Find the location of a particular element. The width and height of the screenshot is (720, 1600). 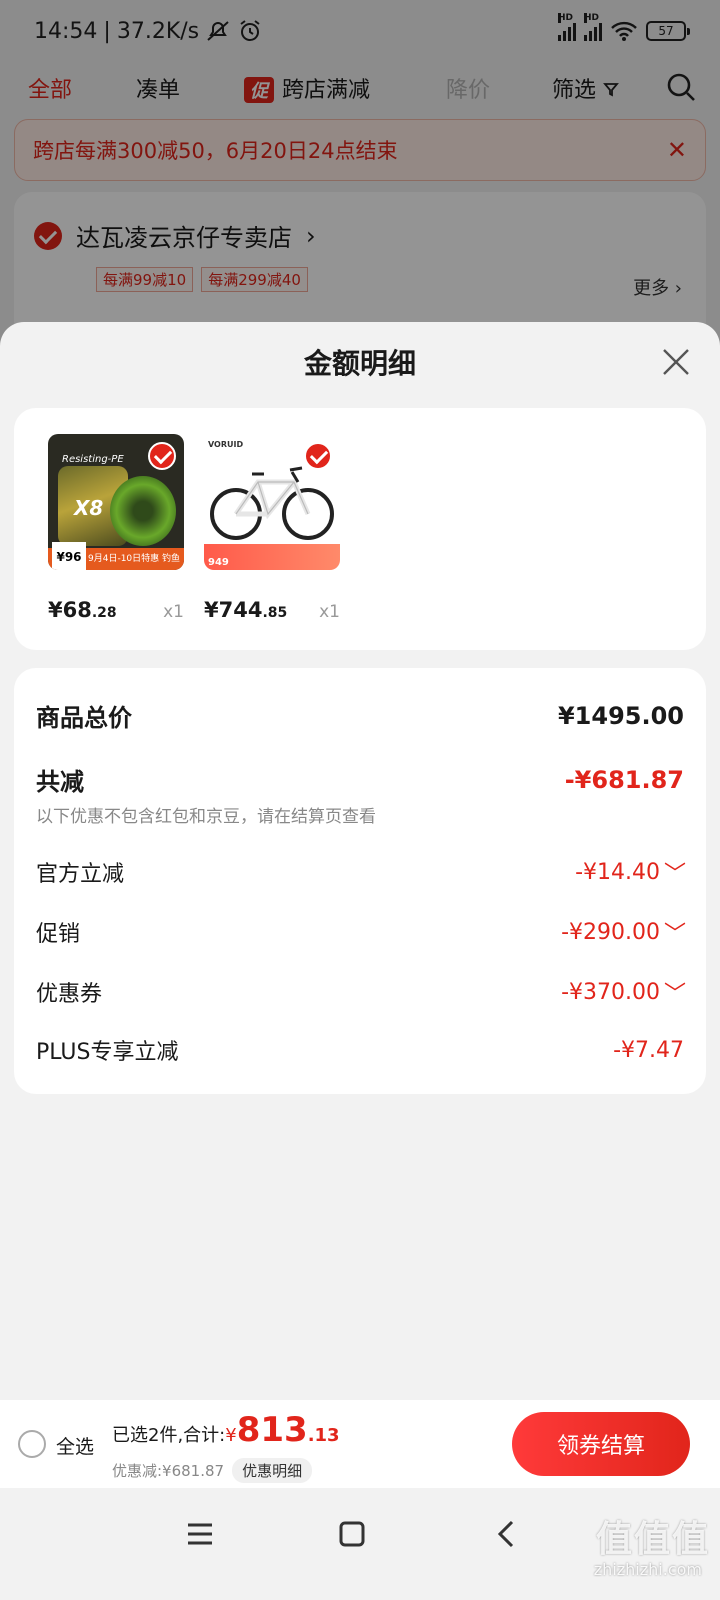

plus-discount-value: -¥7.47 is located at coordinates (648, 1050).